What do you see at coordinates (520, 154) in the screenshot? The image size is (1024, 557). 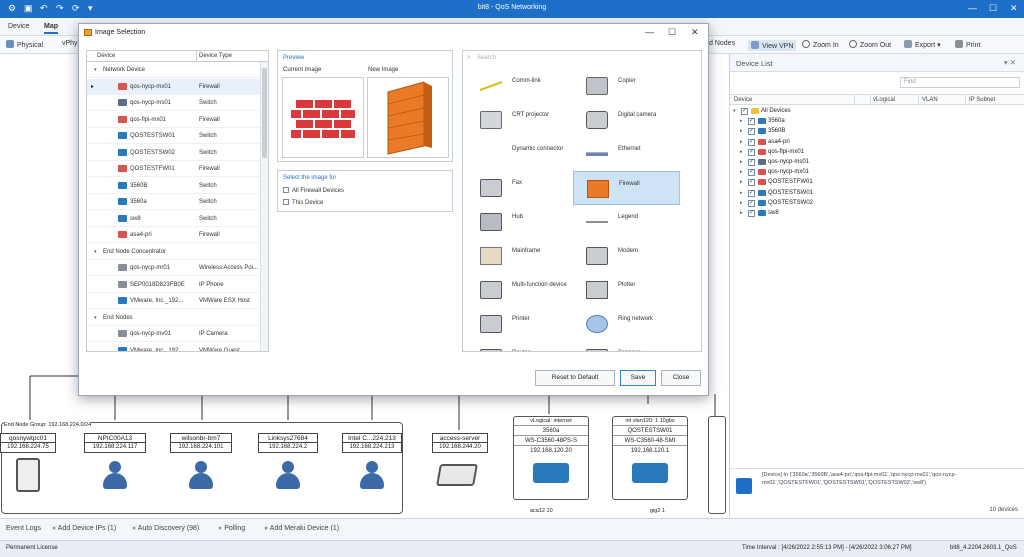 I see `gallery-item-dynamic-connector: Dynamic connector` at bounding box center [520, 154].